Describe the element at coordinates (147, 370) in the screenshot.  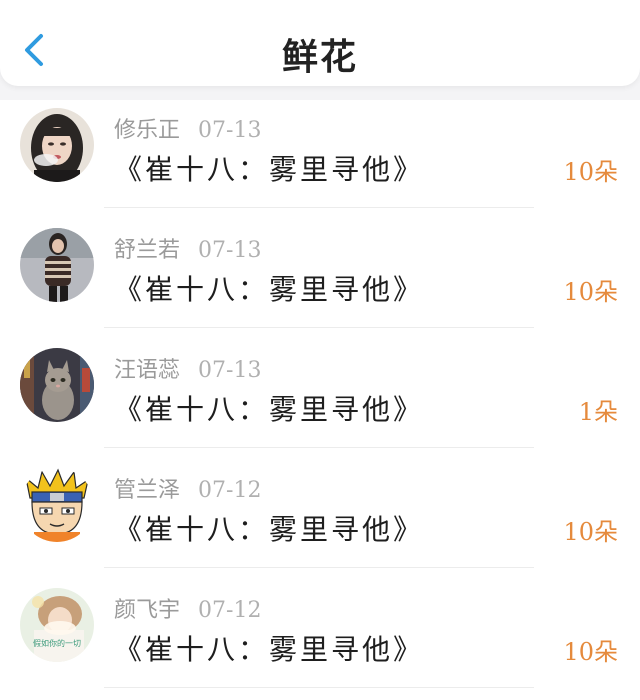
I see `sender-name: 汪语蕊` at that location.